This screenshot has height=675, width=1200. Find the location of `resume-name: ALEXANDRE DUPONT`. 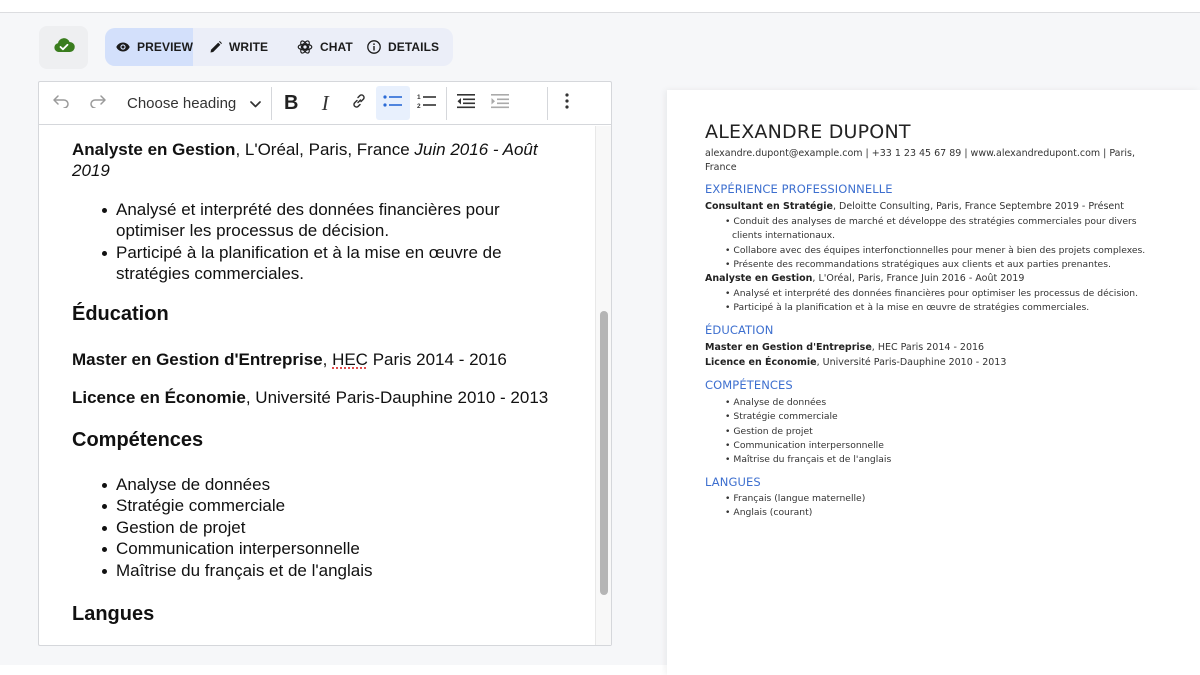

resume-name: ALEXANDRE DUPONT is located at coordinates (808, 132).